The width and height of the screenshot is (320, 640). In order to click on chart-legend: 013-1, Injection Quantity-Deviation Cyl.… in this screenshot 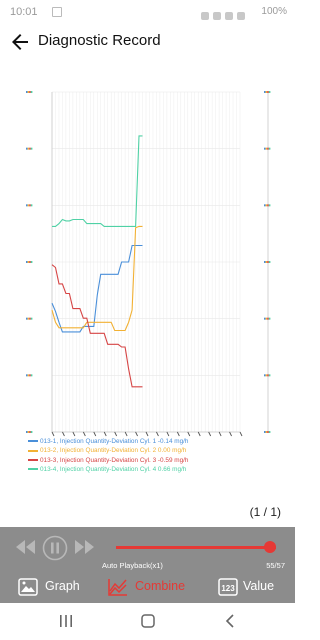, I will do `click(158, 455)`.